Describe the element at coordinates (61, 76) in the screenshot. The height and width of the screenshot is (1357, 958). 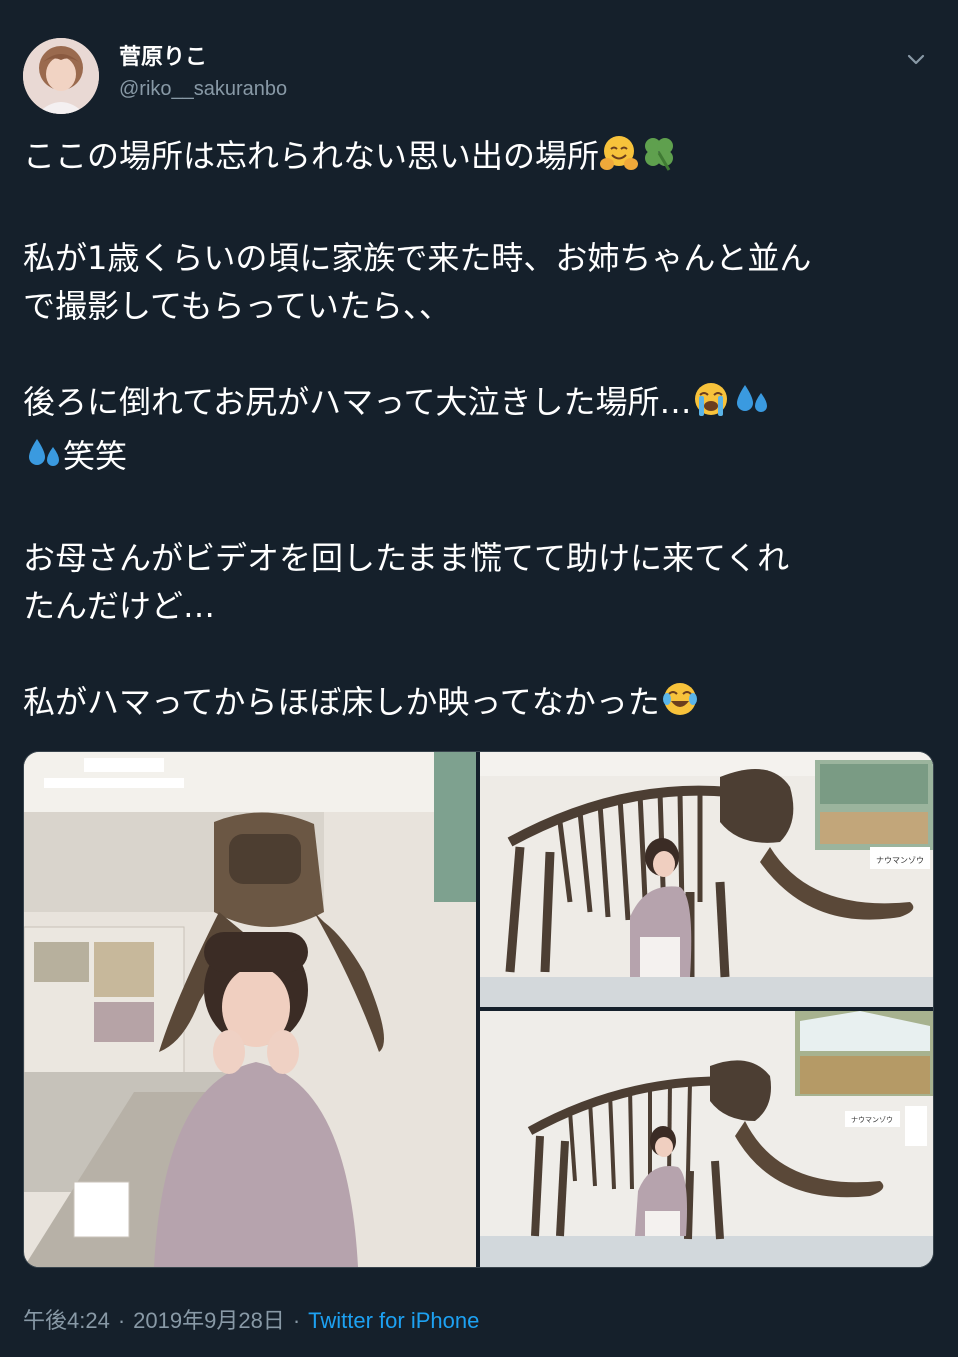
I see `avatar` at that location.